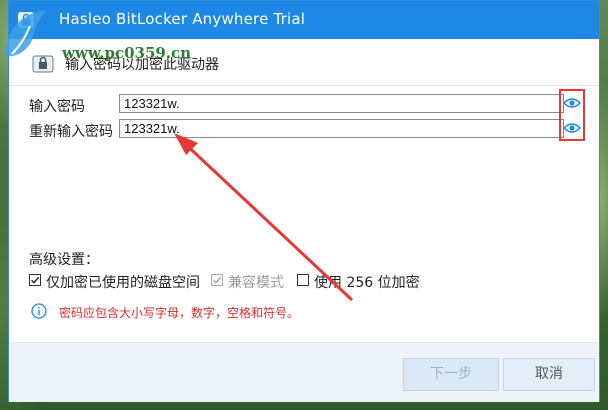 This screenshot has height=410, width=608. I want to click on show-password-eye-icon, so click(572, 103).